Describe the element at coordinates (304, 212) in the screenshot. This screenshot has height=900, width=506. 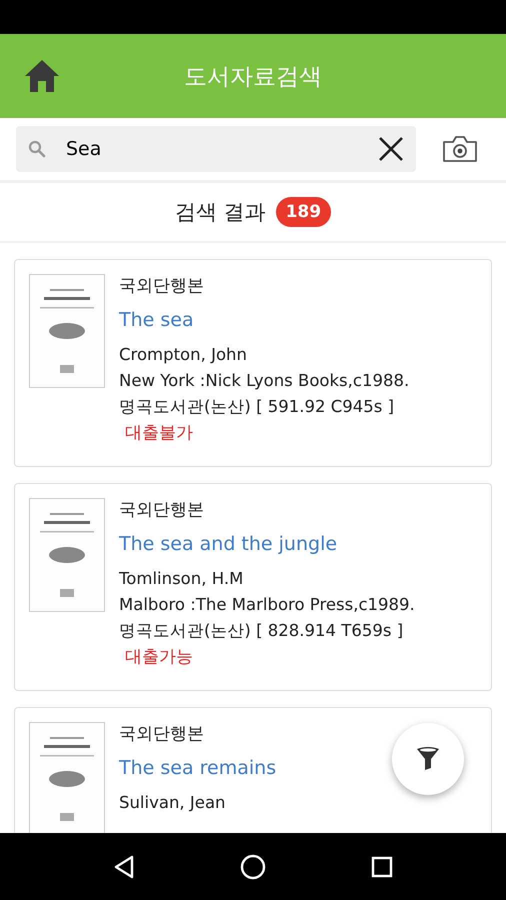
I see `results-count: 189` at that location.